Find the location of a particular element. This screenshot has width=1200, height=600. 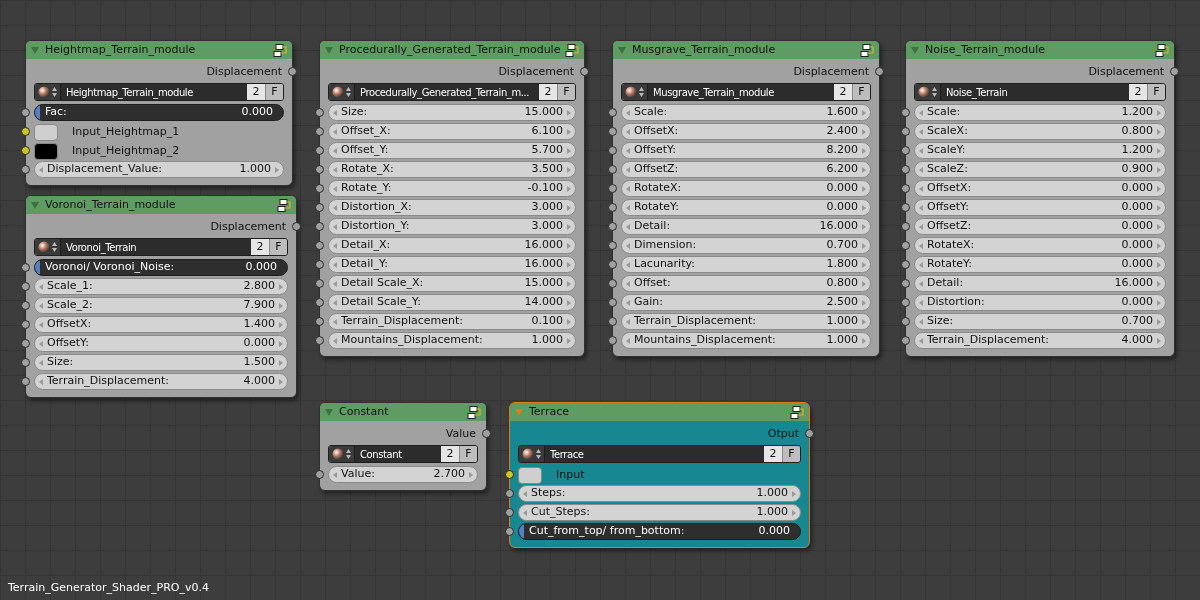

color-swatch is located at coordinates (530, 475).